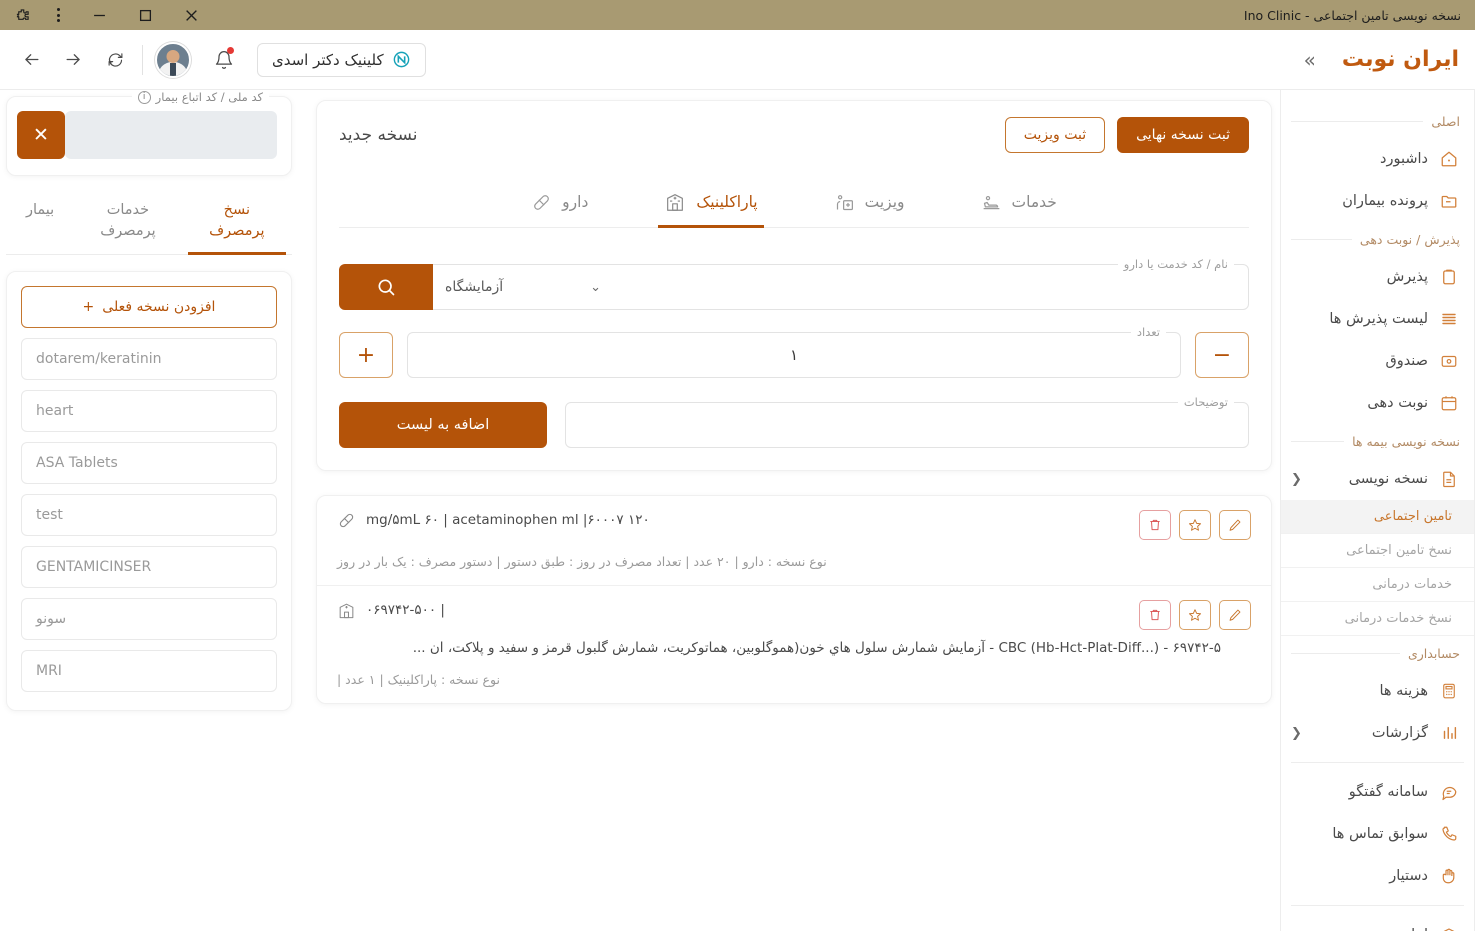  What do you see at coordinates (1377, 277) in the screenshot?
I see `sidebar-item-reception: پذیرش` at bounding box center [1377, 277].